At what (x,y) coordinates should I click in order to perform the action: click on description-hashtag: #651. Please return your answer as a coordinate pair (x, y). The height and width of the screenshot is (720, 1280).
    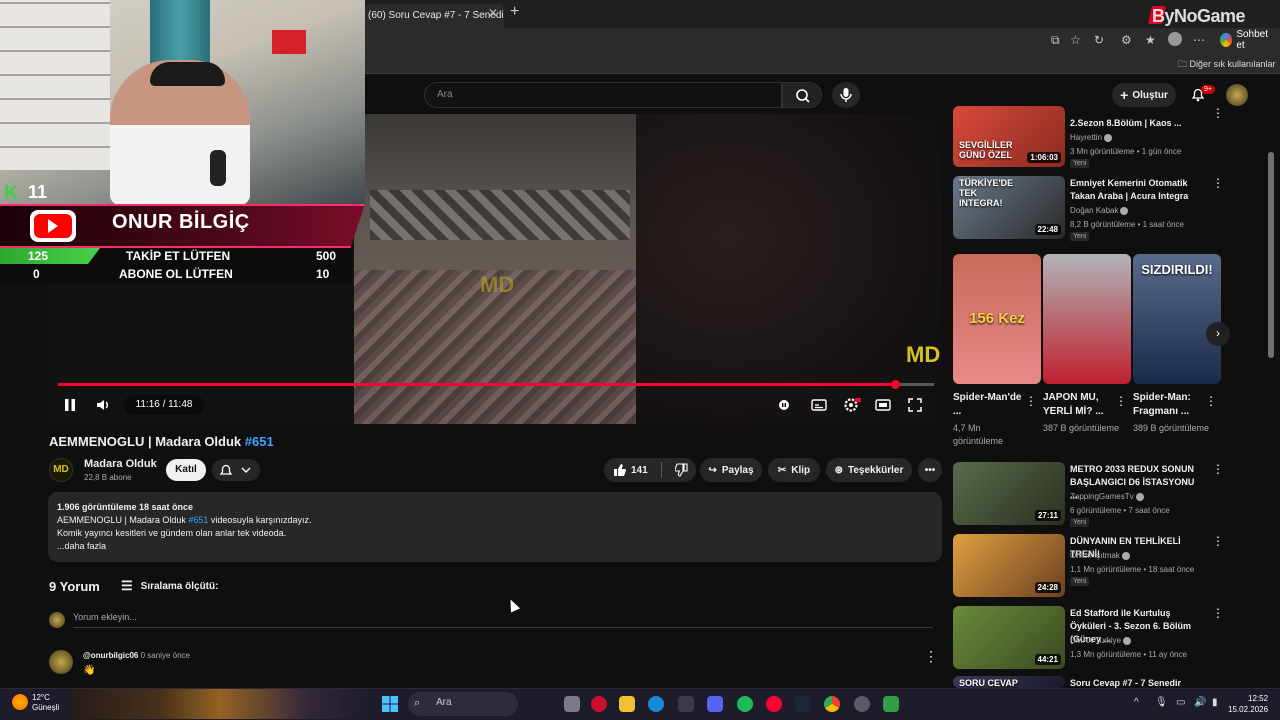
    Looking at the image, I should click on (198, 520).